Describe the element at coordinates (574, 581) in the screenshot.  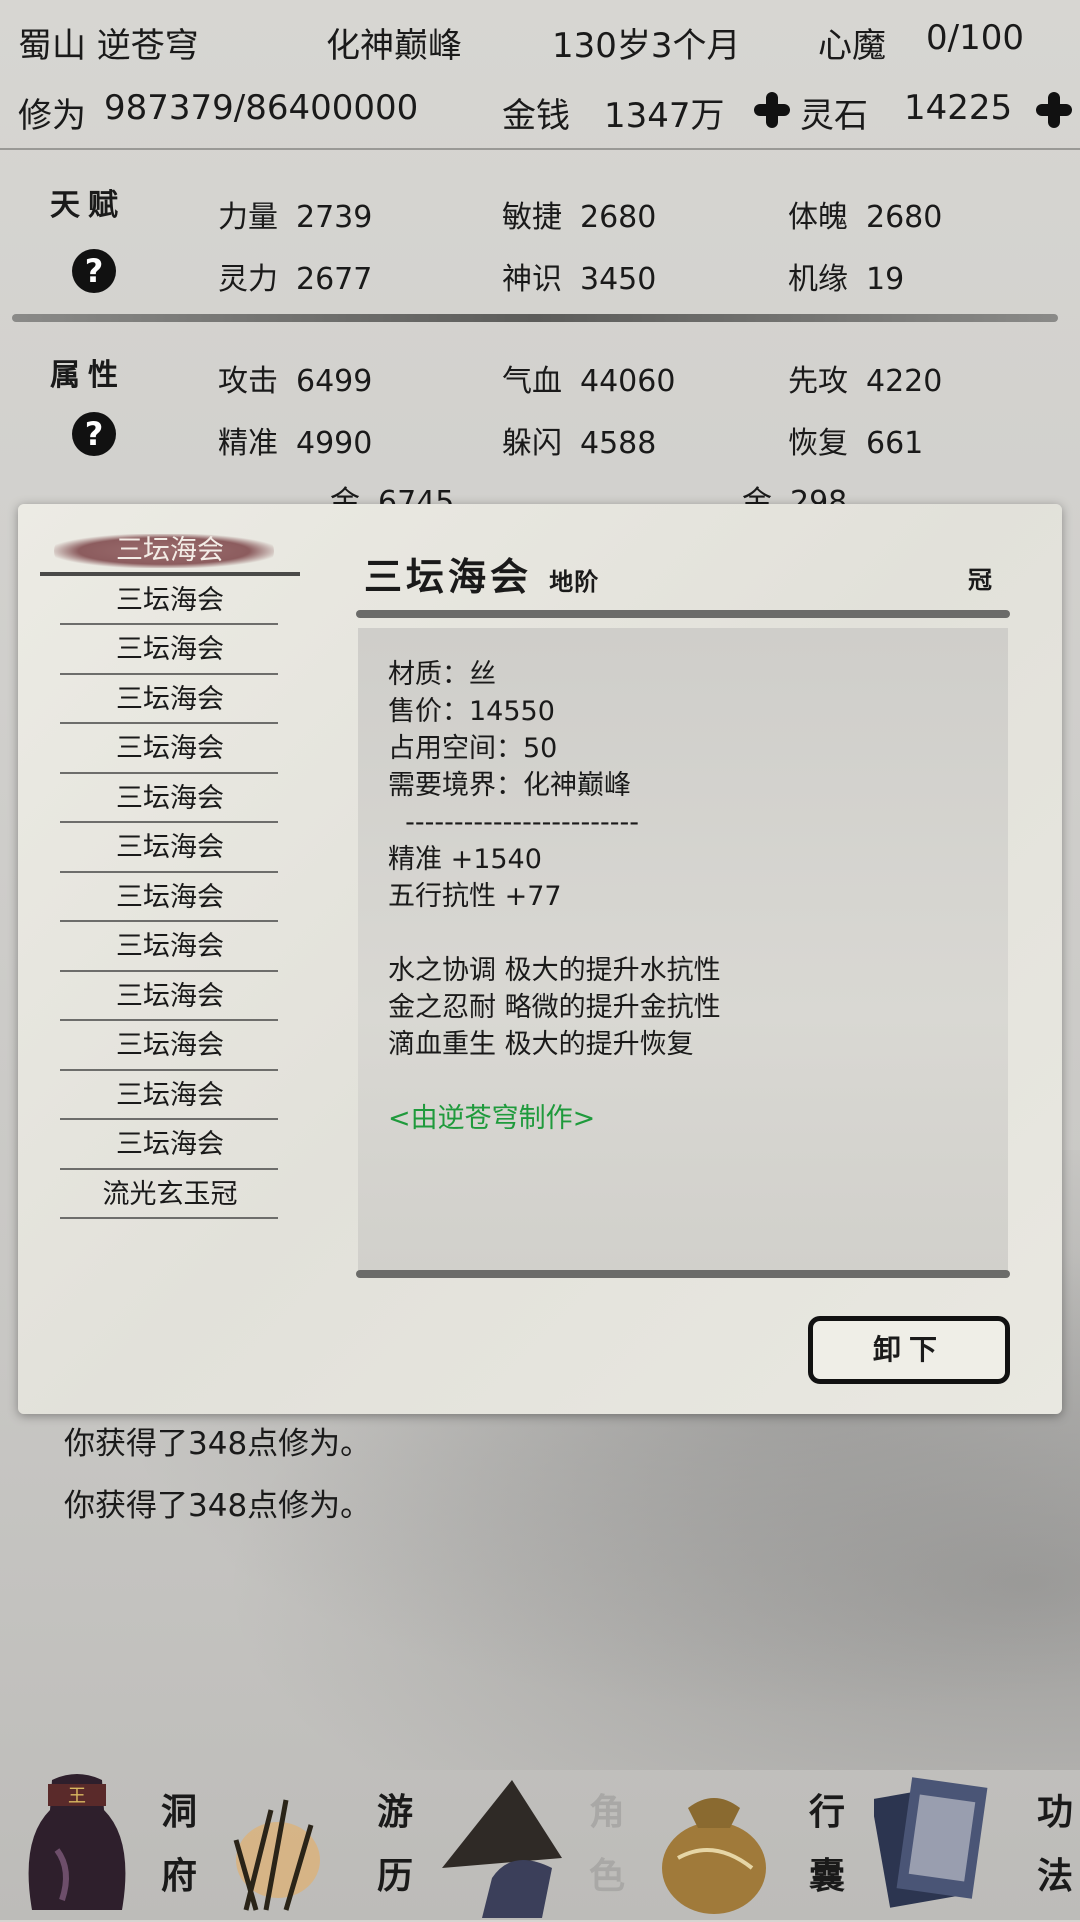
I see `item-grade: 地阶` at that location.